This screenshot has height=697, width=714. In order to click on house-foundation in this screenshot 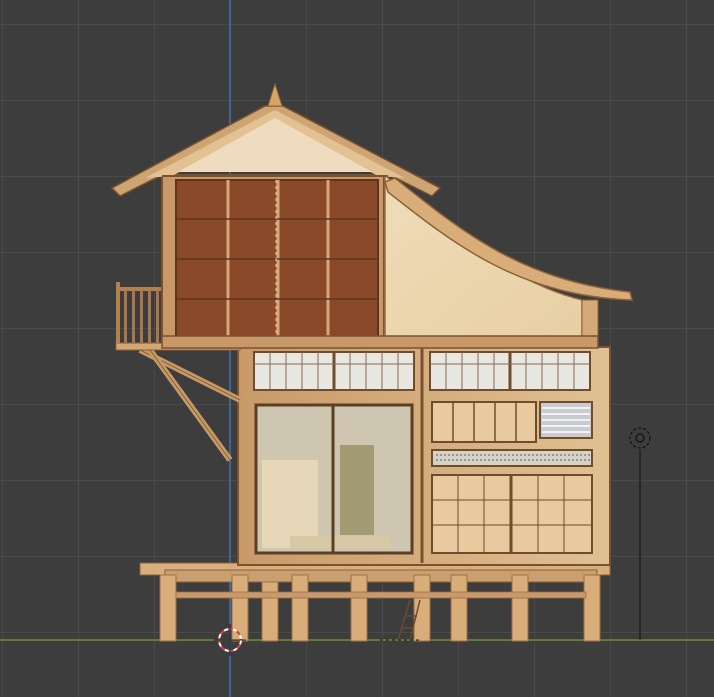, I will do `click(375, 602)`.